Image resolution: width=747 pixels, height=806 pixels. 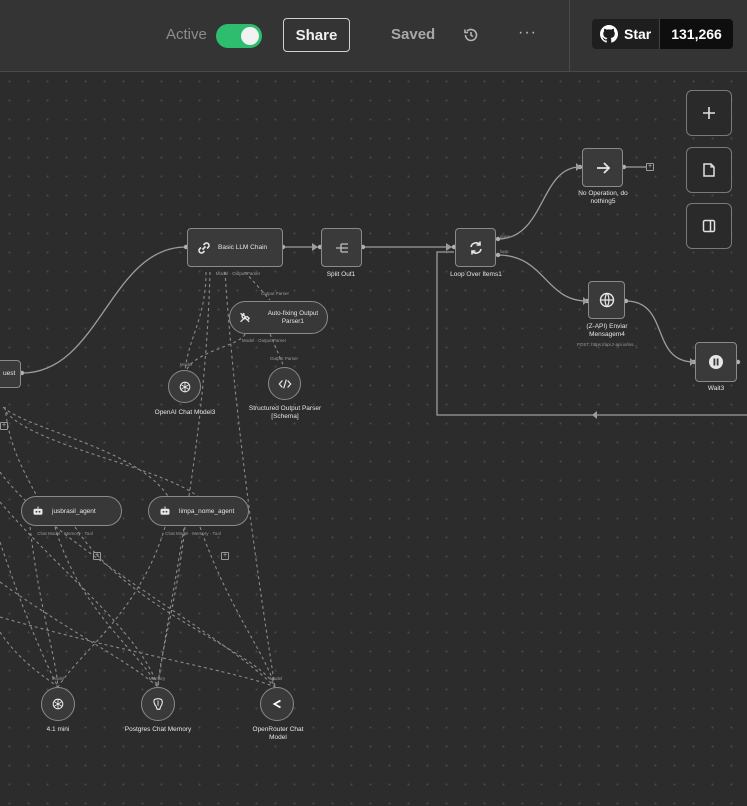 I want to click on structured-output-parser-node, so click(x=284, y=383).